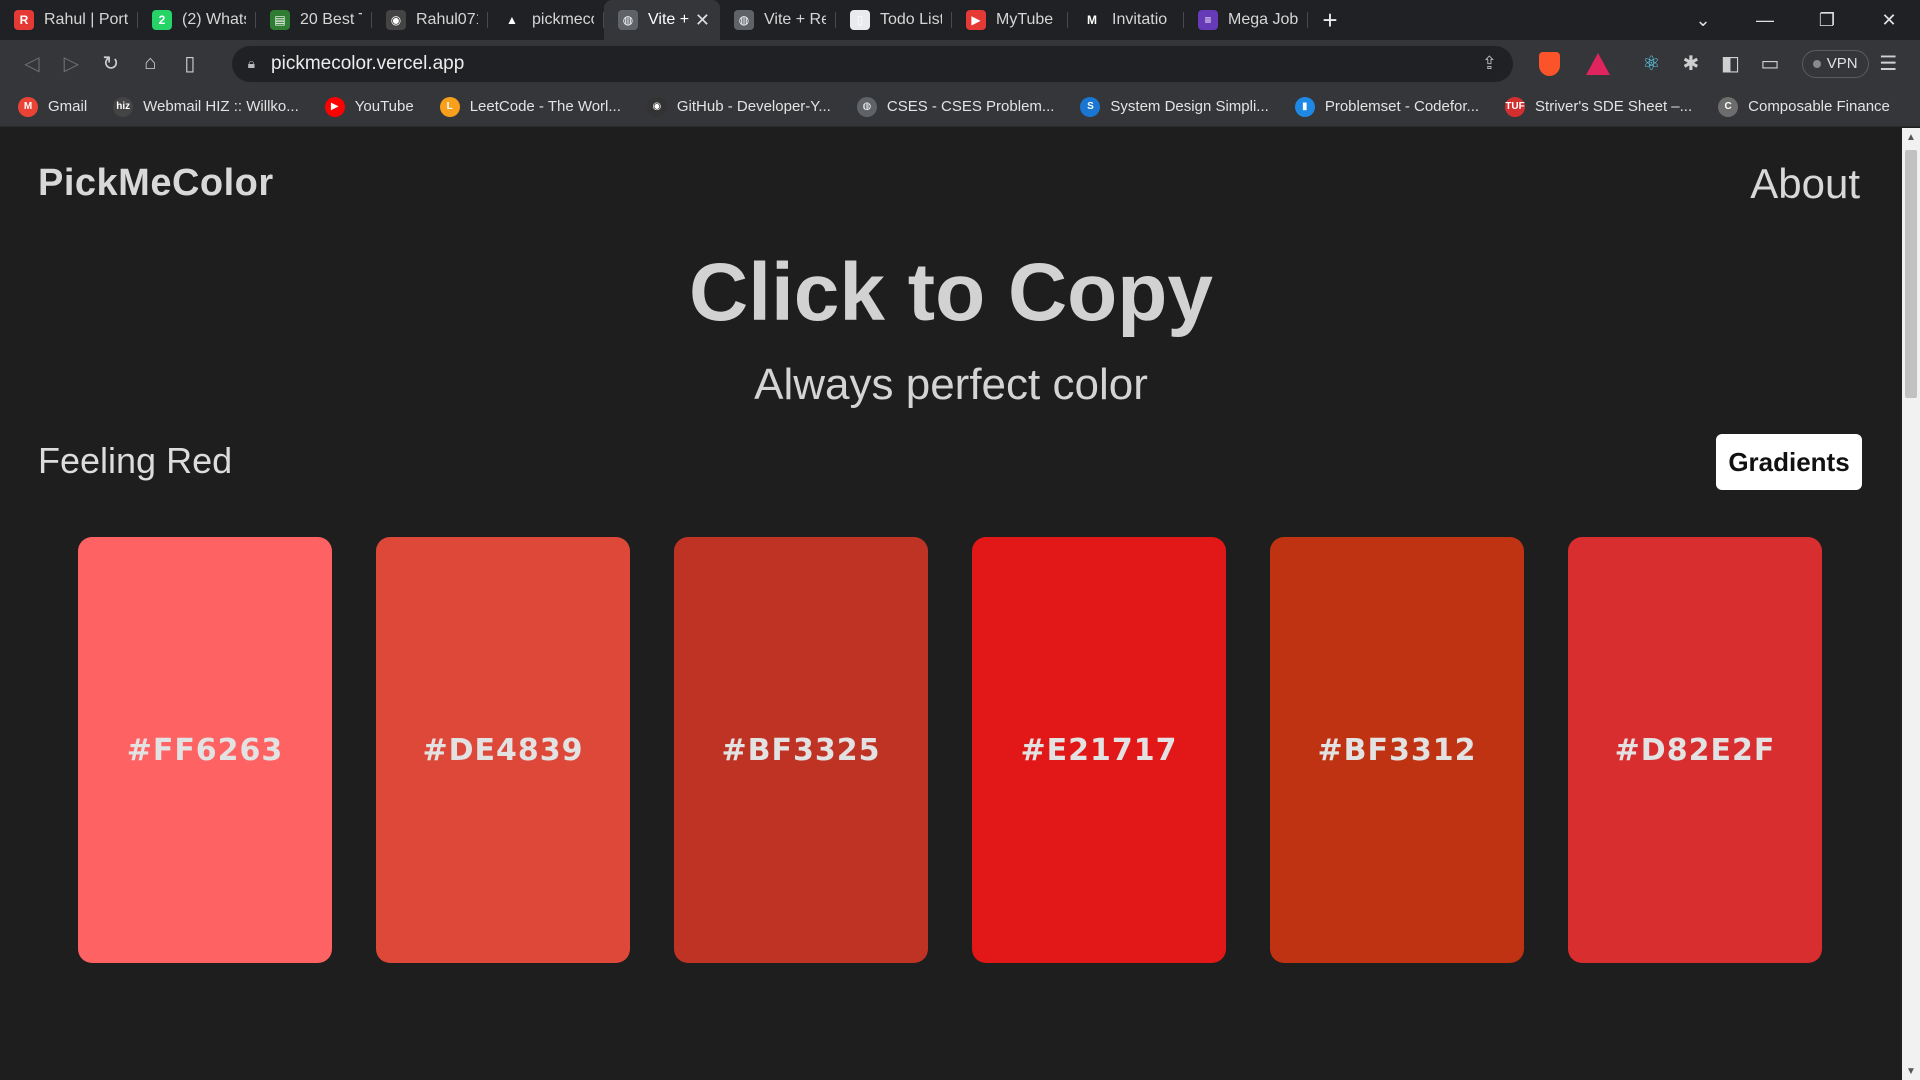 This screenshot has height=1080, width=1920. What do you see at coordinates (447, 19) in the screenshot?
I see `tab-title: Rahul0714/no` at bounding box center [447, 19].